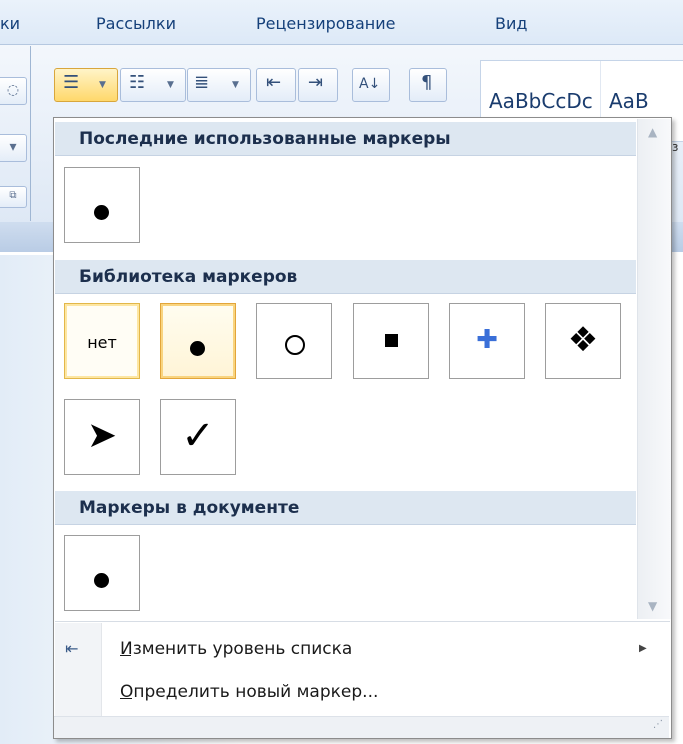  I want to click on sort-icon: A↓, so click(370, 84).